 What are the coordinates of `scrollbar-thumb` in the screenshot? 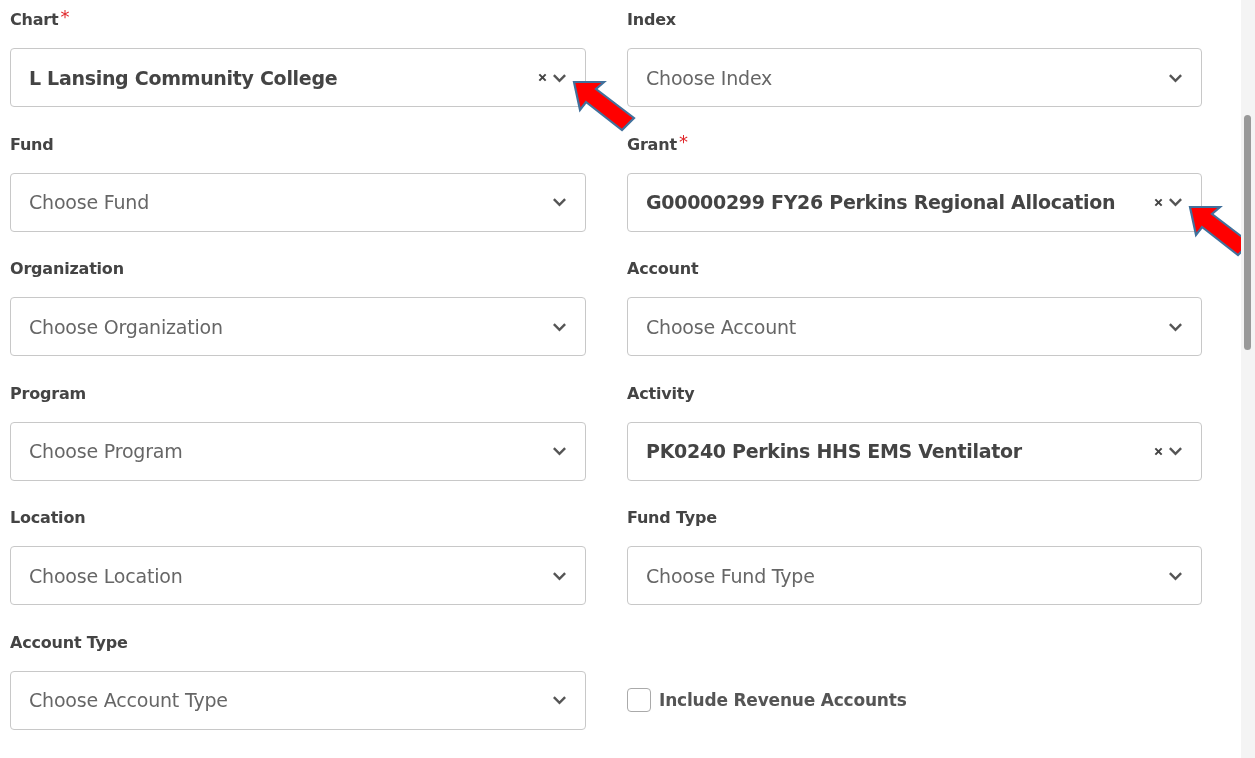 It's located at (1247, 232).